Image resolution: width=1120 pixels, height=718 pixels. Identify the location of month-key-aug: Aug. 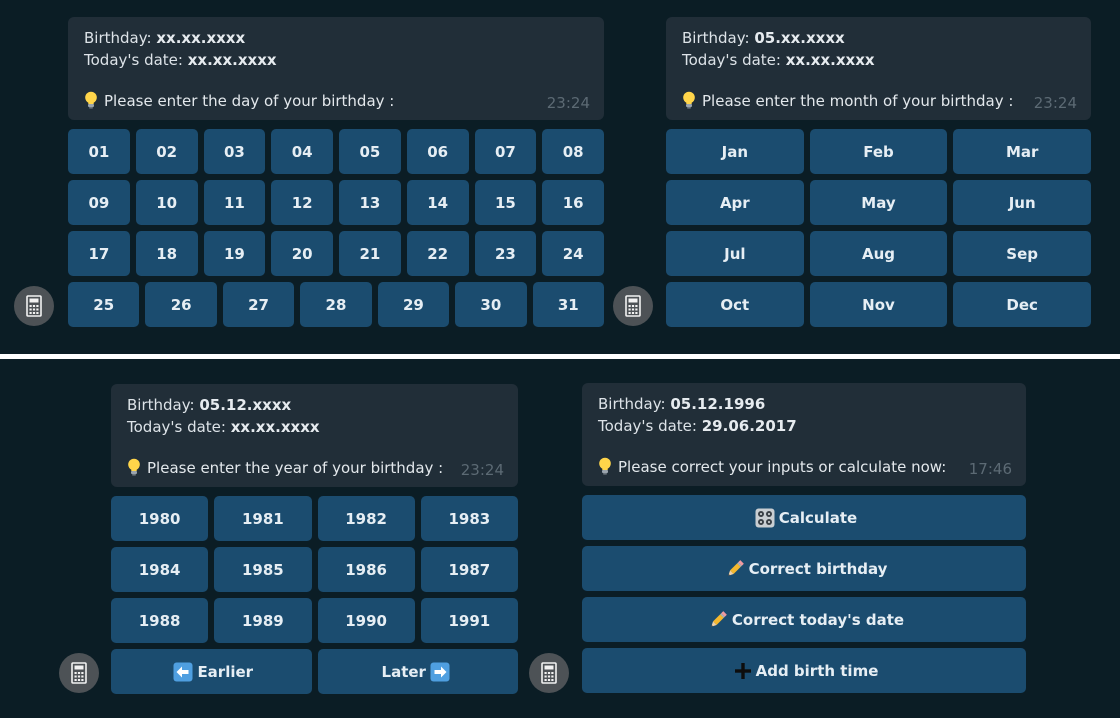
(878, 253).